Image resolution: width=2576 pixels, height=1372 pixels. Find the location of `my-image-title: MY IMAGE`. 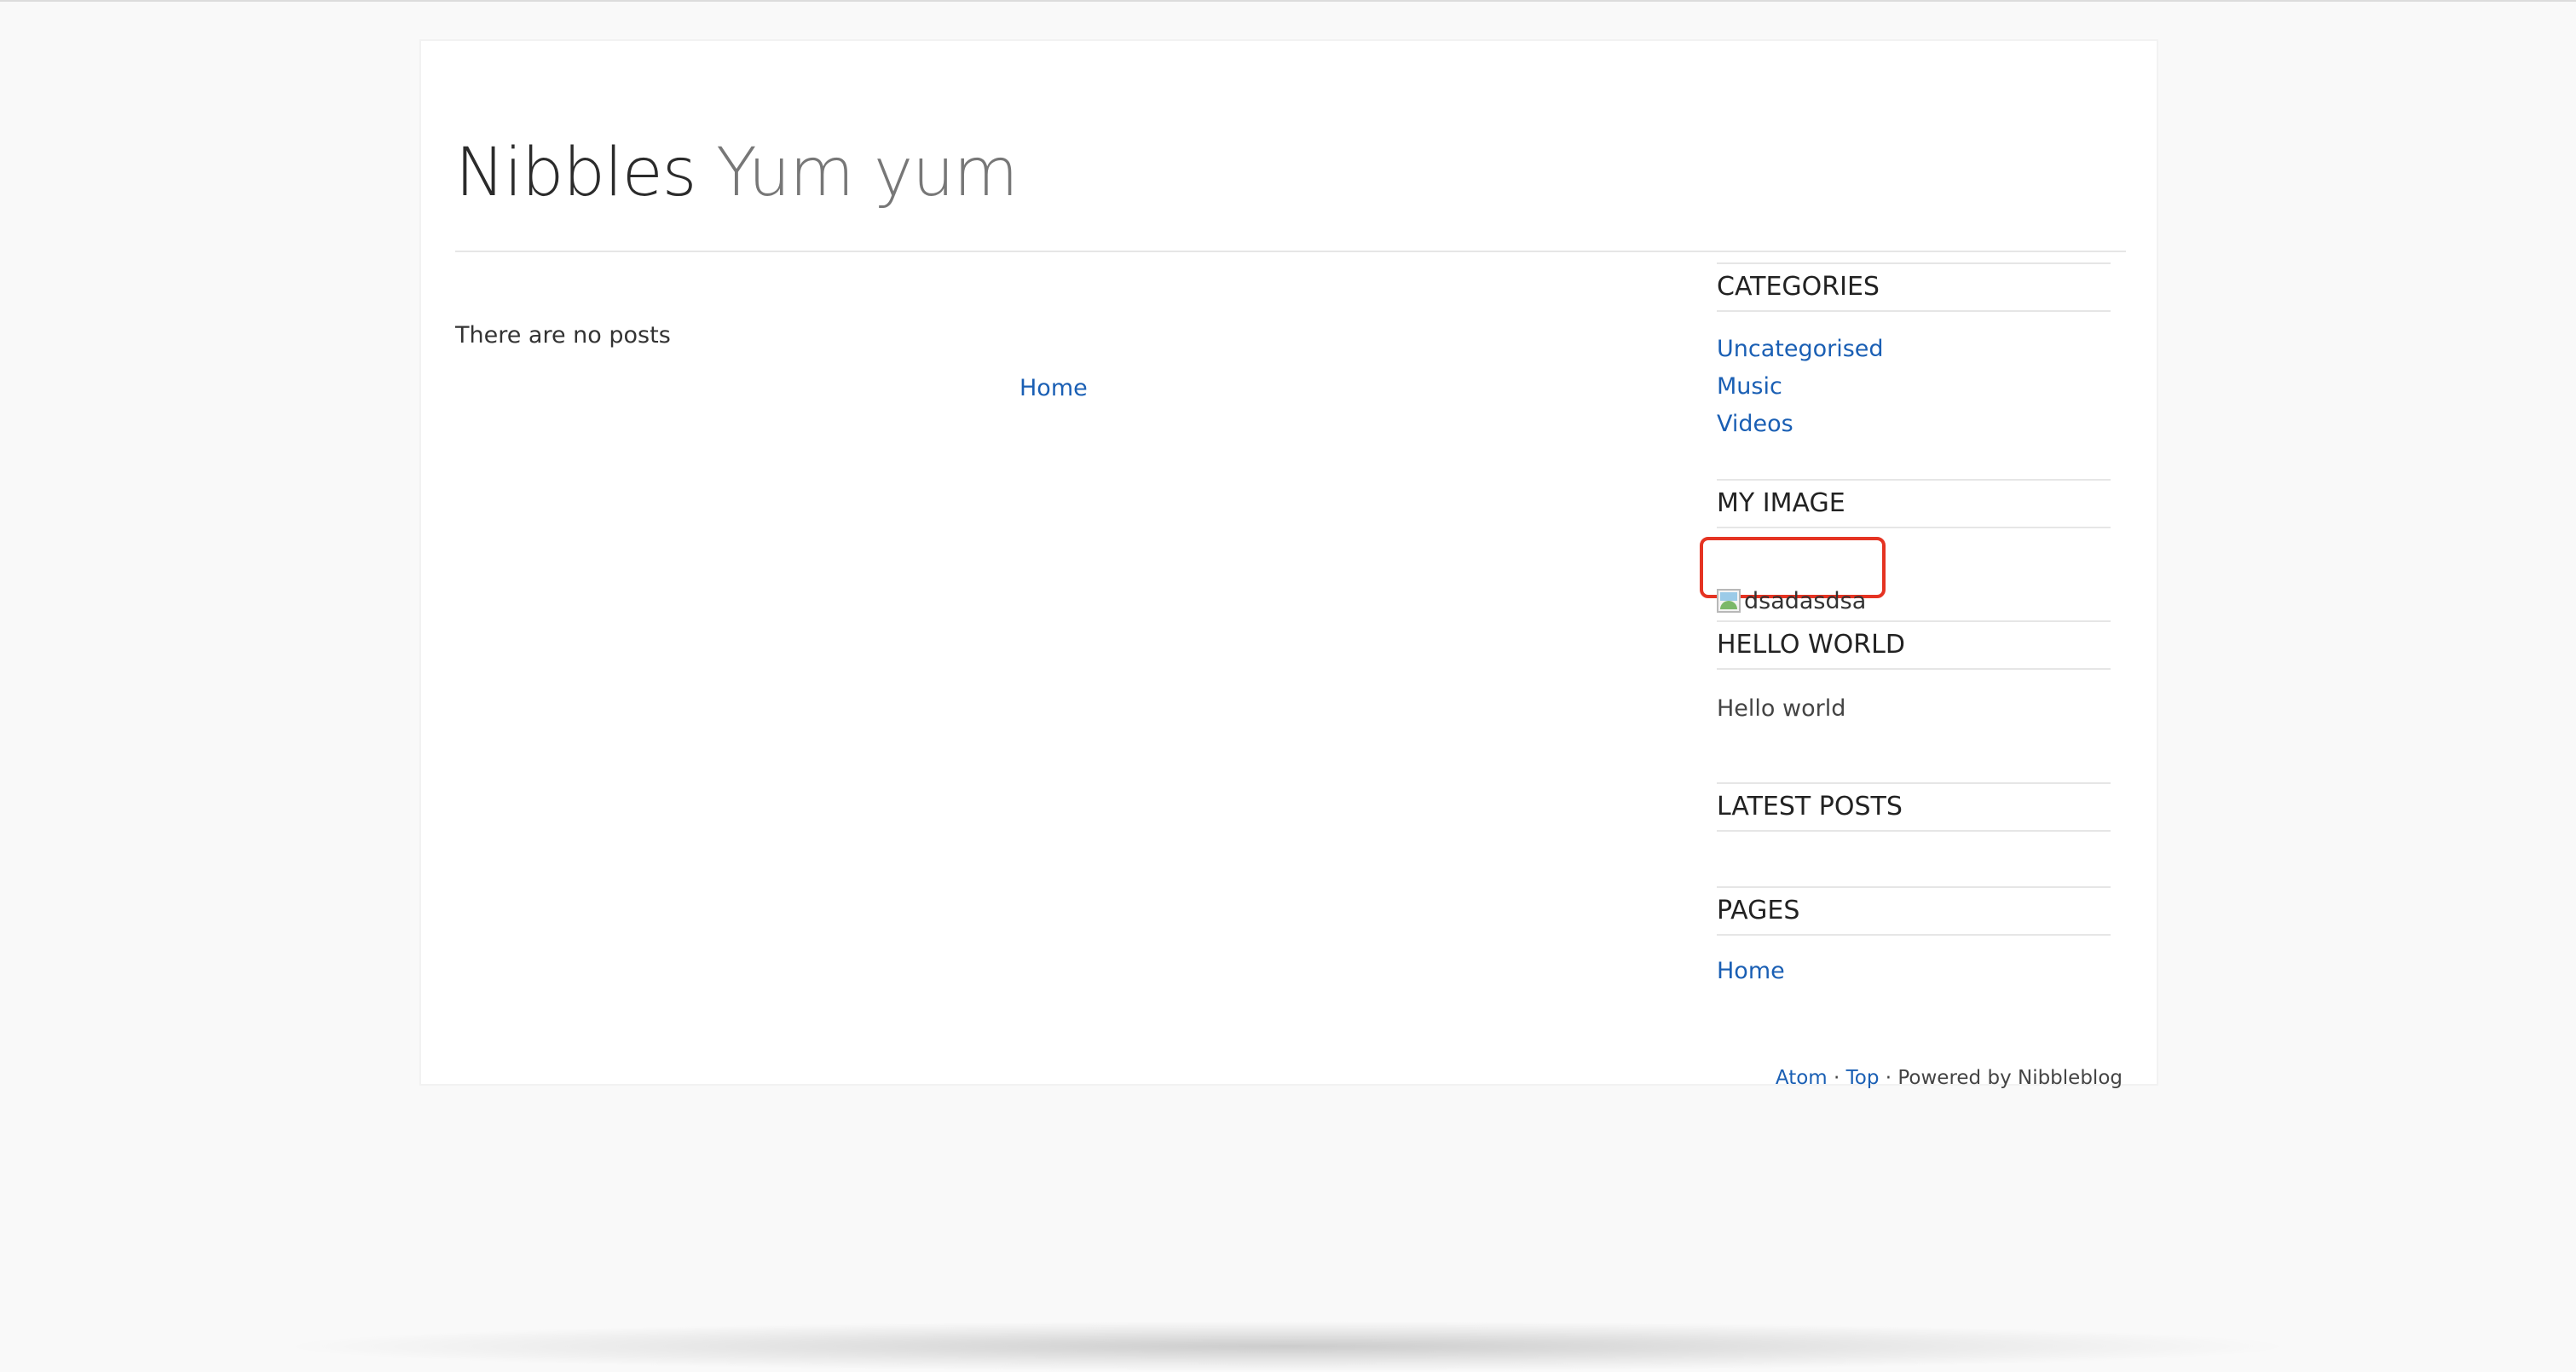

my-image-title: MY IMAGE is located at coordinates (1914, 504).